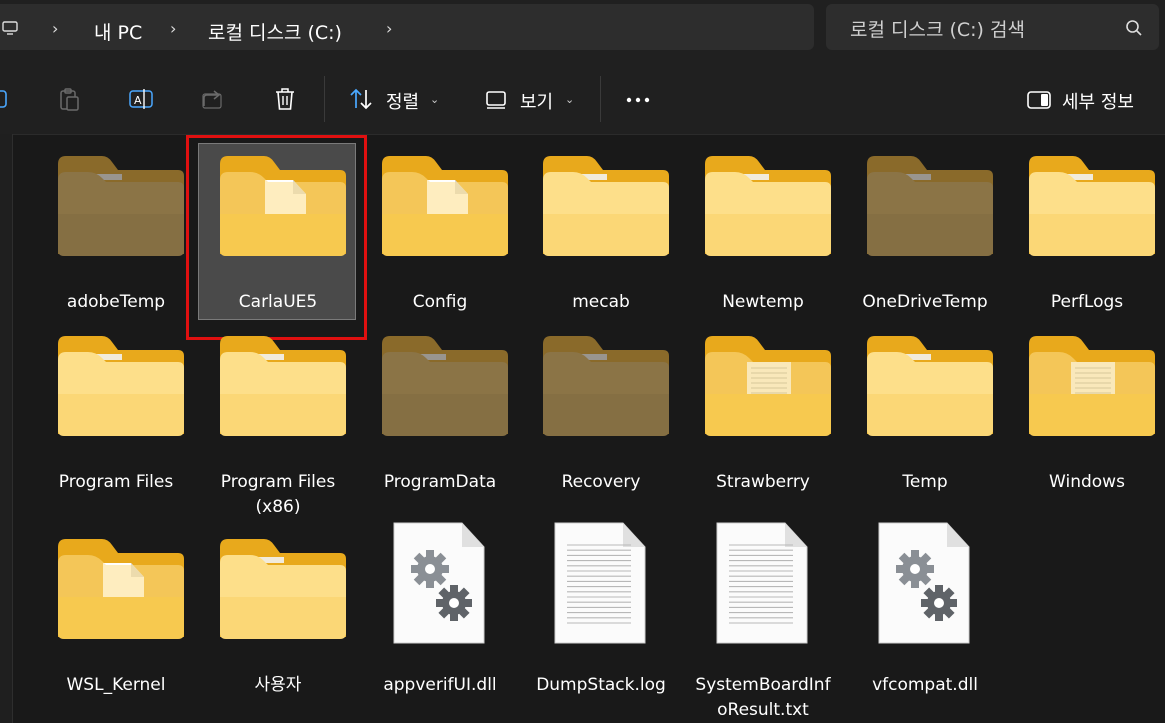  I want to click on computer-icon, so click(10, 28).